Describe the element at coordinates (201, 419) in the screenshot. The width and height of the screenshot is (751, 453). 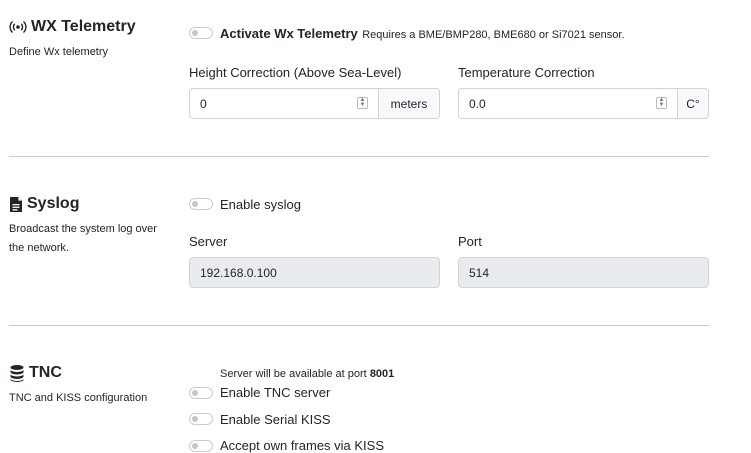
I see `serial-kiss-toggle` at that location.